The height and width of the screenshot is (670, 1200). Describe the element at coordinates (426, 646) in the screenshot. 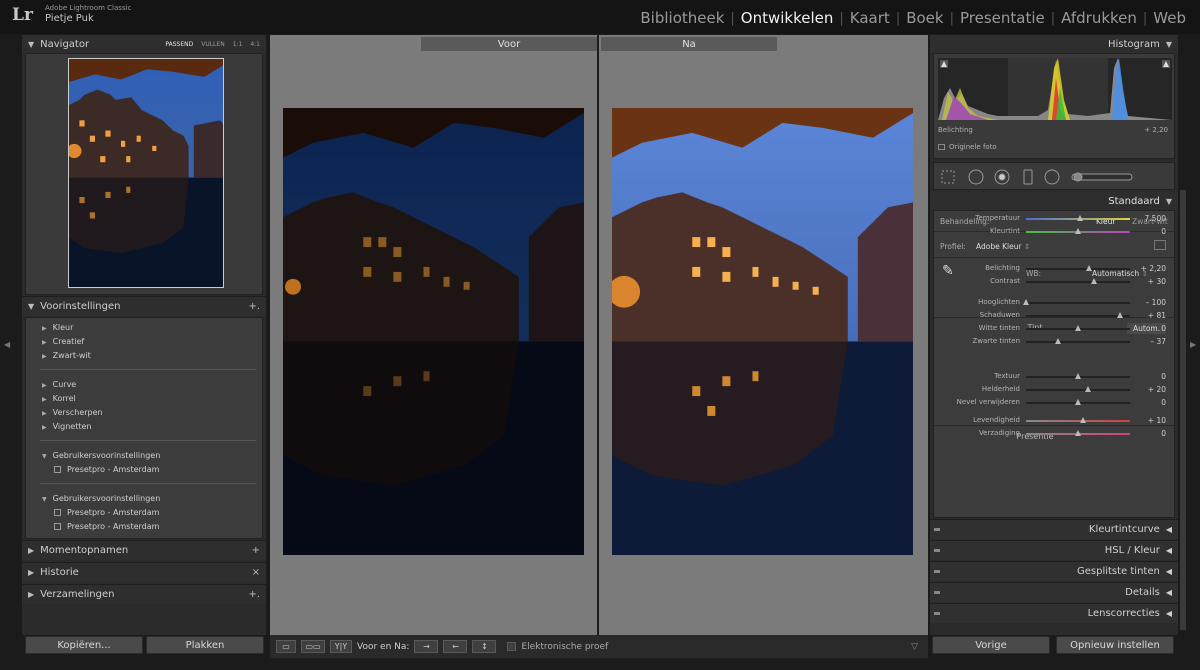

I see `copy-before-to-after-icon: →` at that location.